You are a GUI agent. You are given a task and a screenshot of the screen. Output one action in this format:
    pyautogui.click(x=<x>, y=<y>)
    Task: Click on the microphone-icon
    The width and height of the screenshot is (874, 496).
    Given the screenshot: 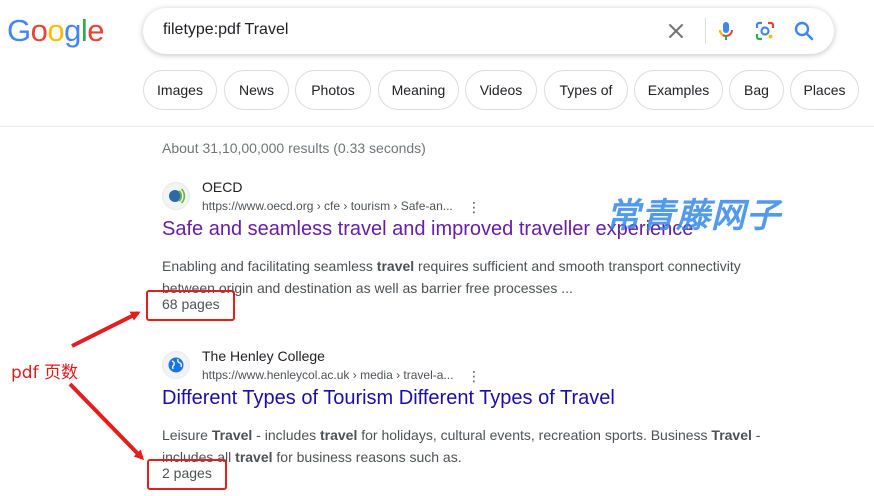 What is the action you would take?
    pyautogui.click(x=726, y=31)
    